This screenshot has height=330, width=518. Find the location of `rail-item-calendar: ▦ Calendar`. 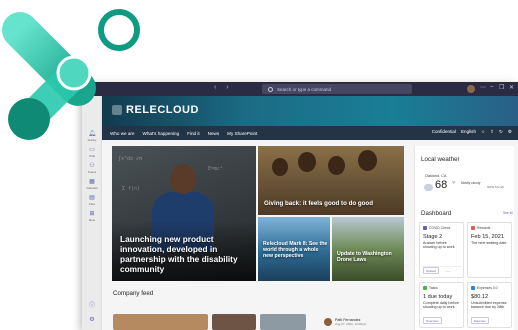

rail-item-calendar: ▦ Calendar is located at coordinates (92, 184).